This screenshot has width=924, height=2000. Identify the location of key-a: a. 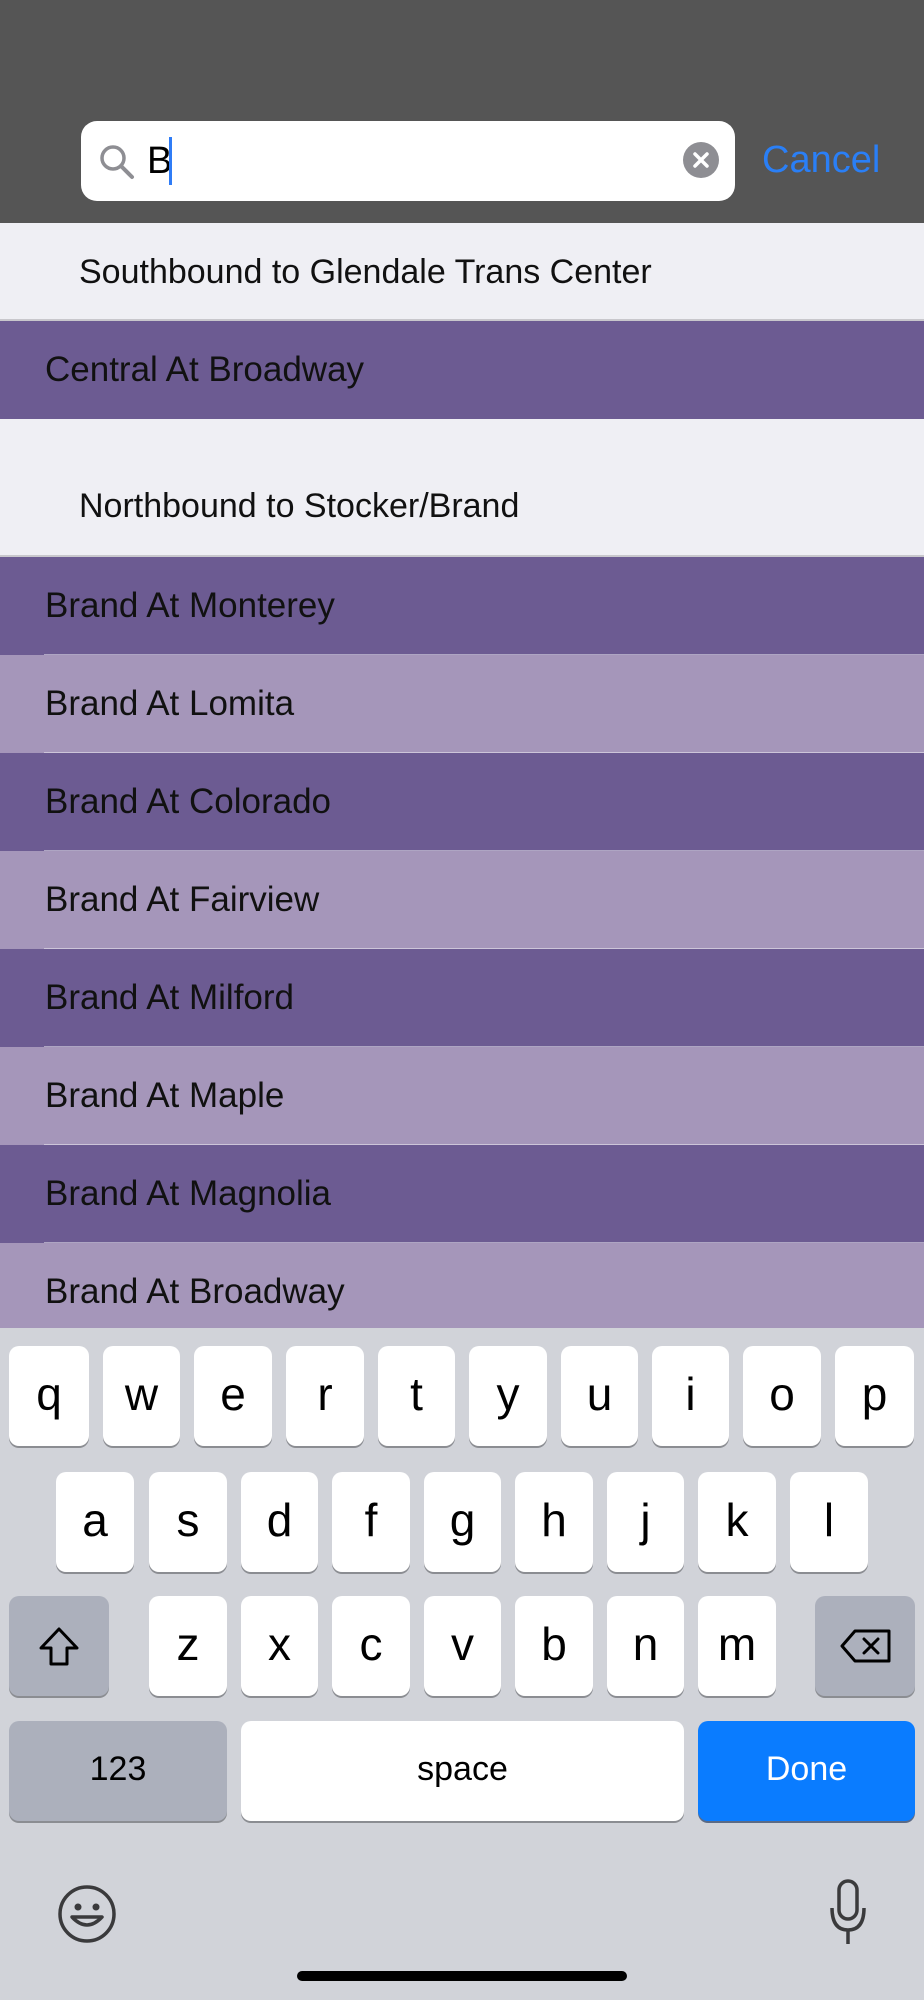
(95, 1522).